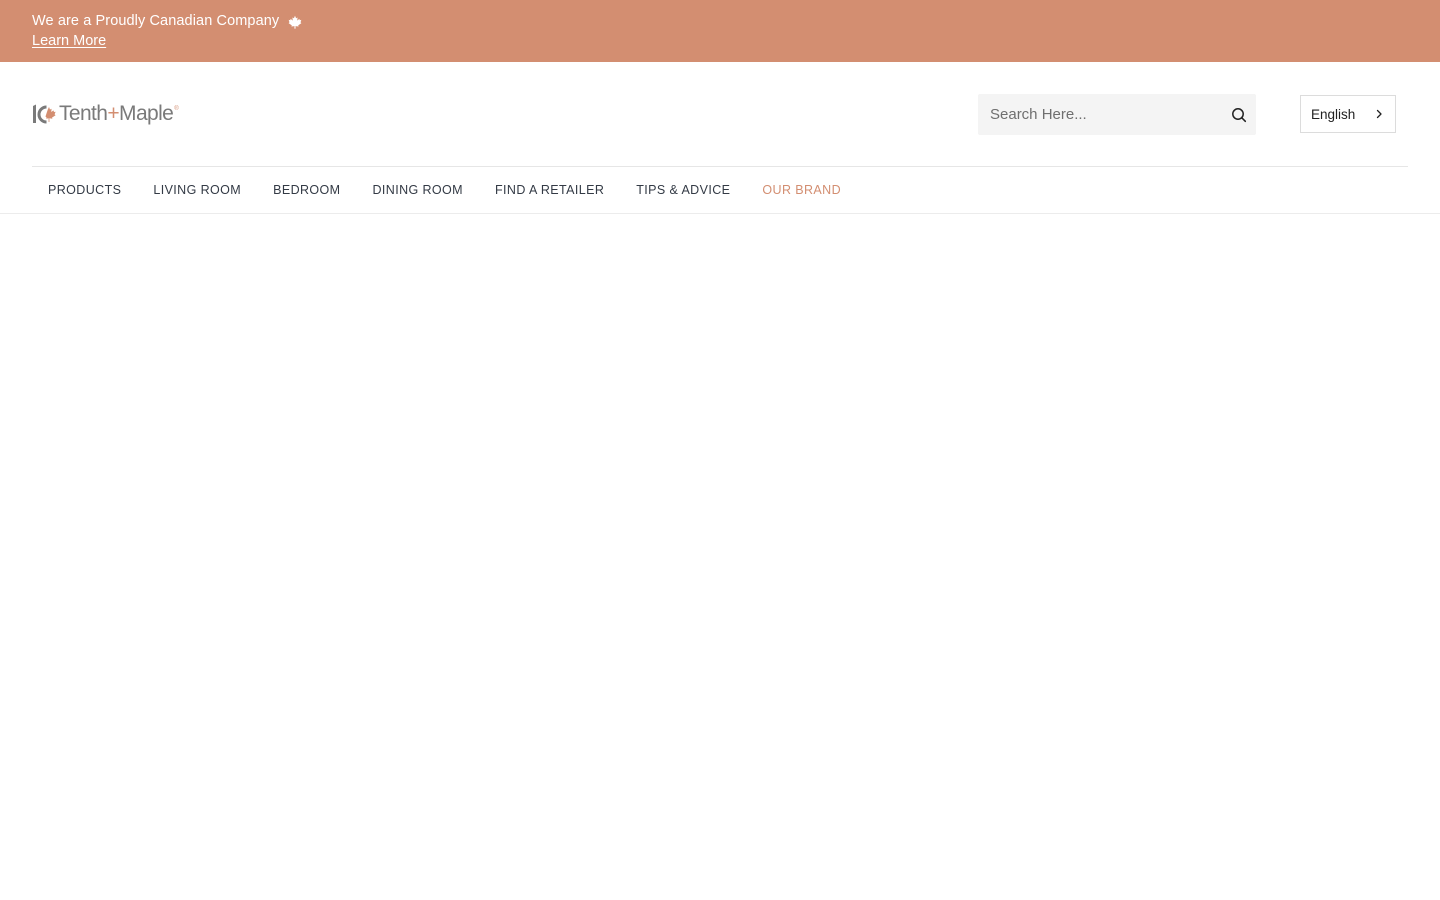  I want to click on search-box, so click(1117, 114).